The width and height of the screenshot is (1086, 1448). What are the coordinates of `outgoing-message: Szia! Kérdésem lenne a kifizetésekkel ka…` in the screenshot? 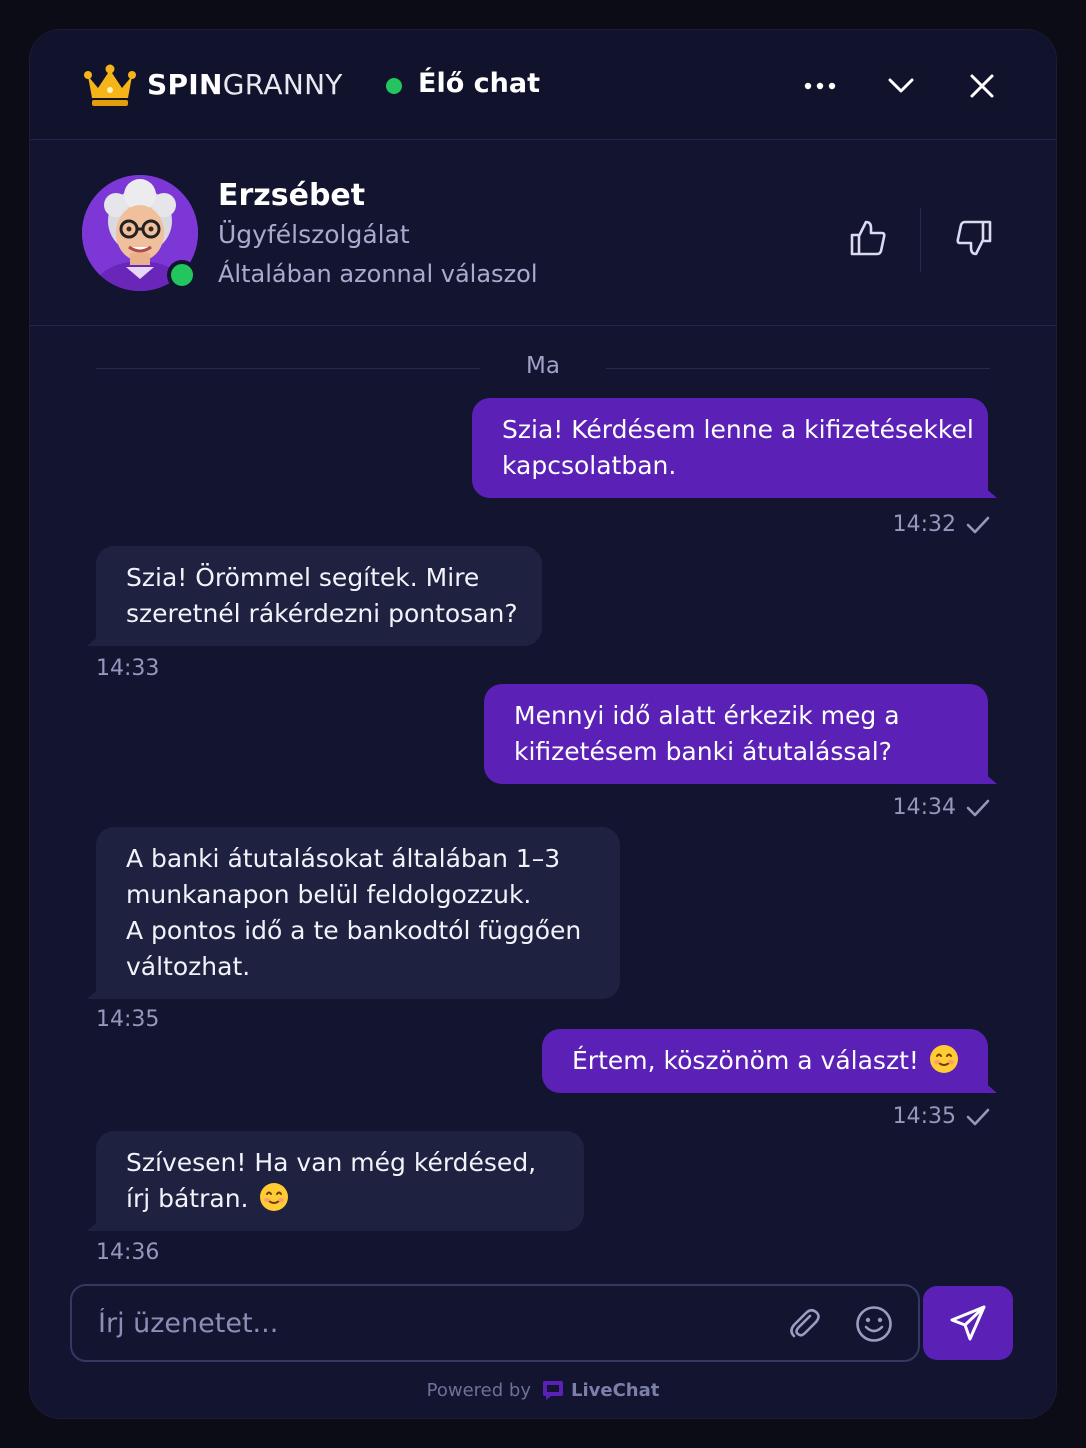 It's located at (734, 448).